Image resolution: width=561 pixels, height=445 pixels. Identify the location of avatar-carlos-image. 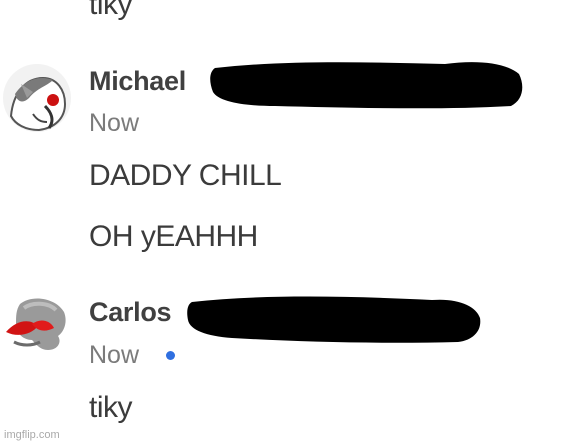
(36, 324).